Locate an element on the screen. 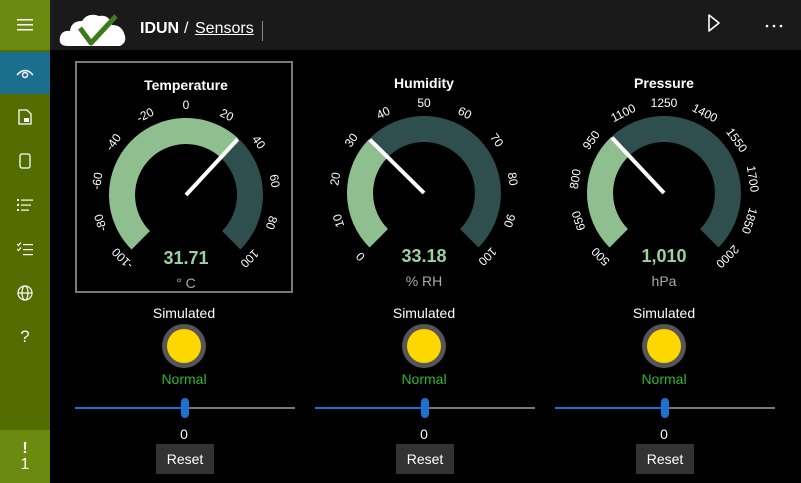 The image size is (801, 483). alert-count: 1 is located at coordinates (25, 464).